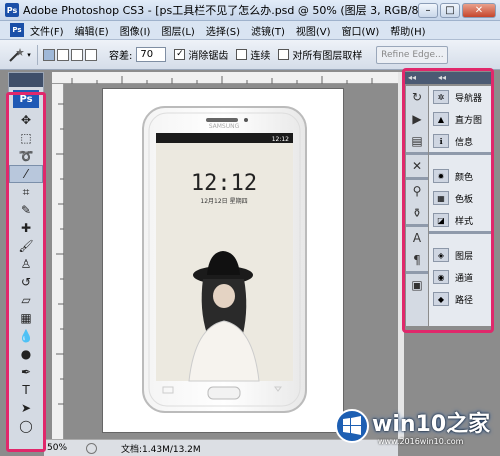 This screenshot has height=456, width=500. Describe the element at coordinates (223, 30) in the screenshot. I see `menu-select: 选择(S)` at that location.